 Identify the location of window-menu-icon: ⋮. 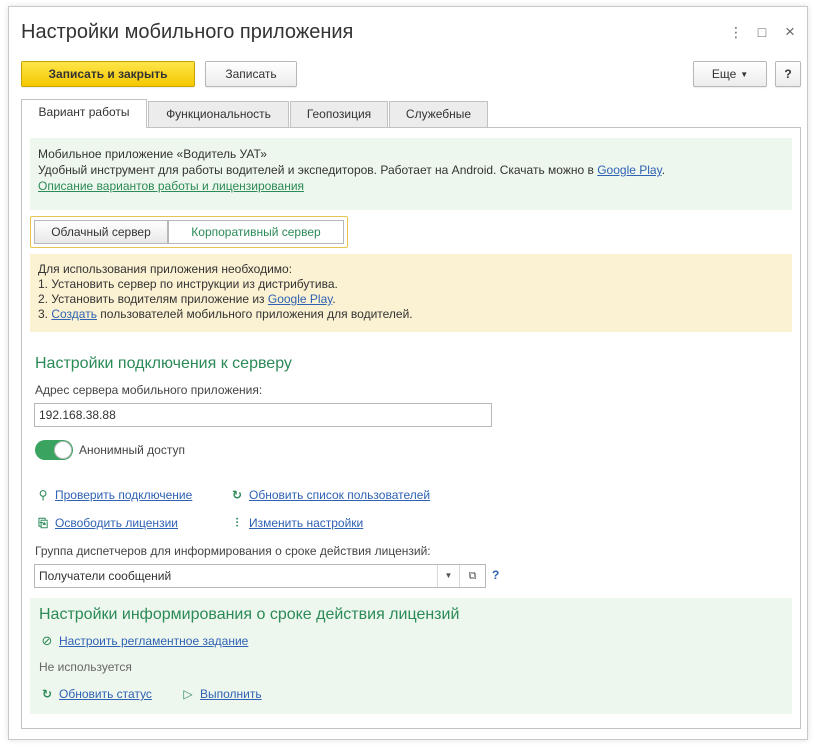
(736, 32).